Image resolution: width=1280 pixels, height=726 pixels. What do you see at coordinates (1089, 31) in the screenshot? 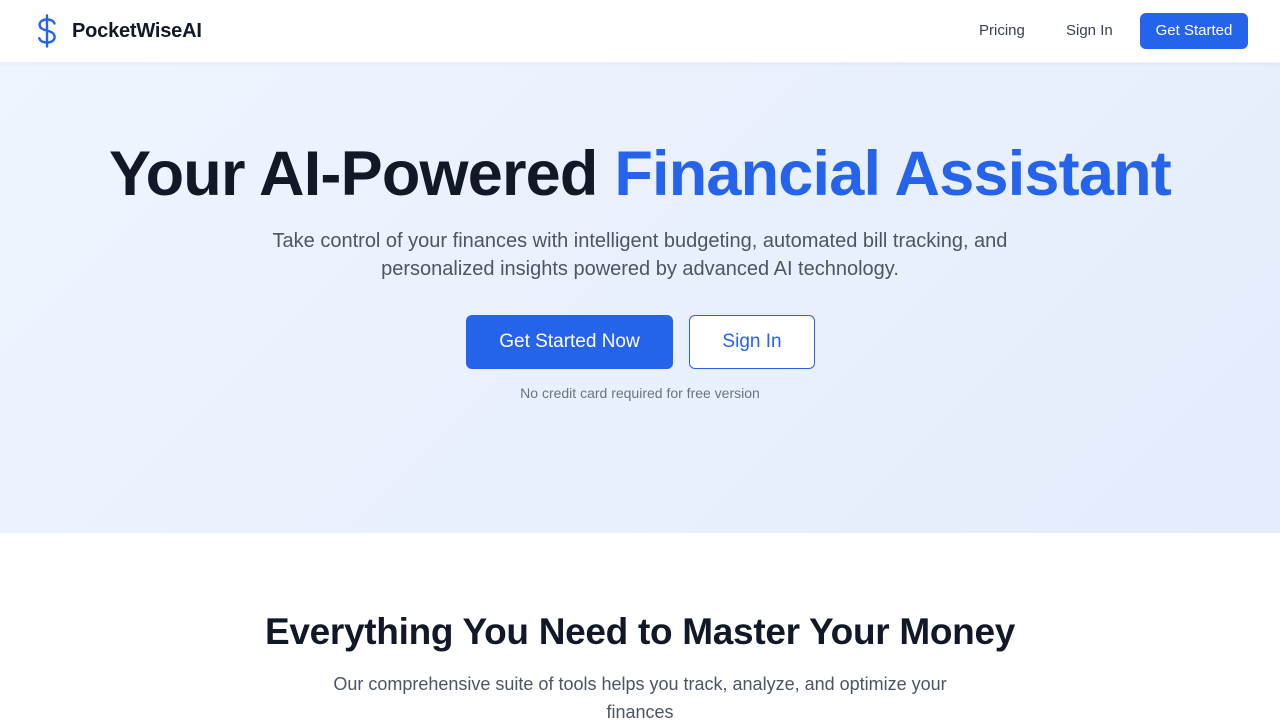
I see `nav-sign-in-link: Sign In` at bounding box center [1089, 31].